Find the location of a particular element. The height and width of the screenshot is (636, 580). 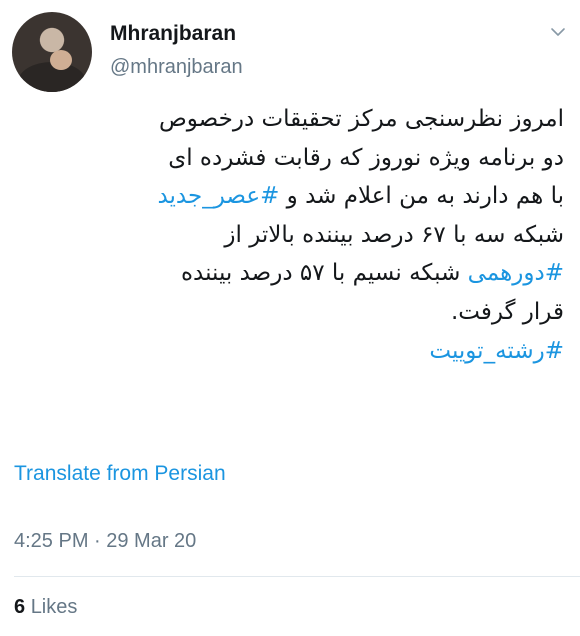

tweet-line: با هم دارند به من اعلام شد و #عصر_جدید is located at coordinates (290, 196).